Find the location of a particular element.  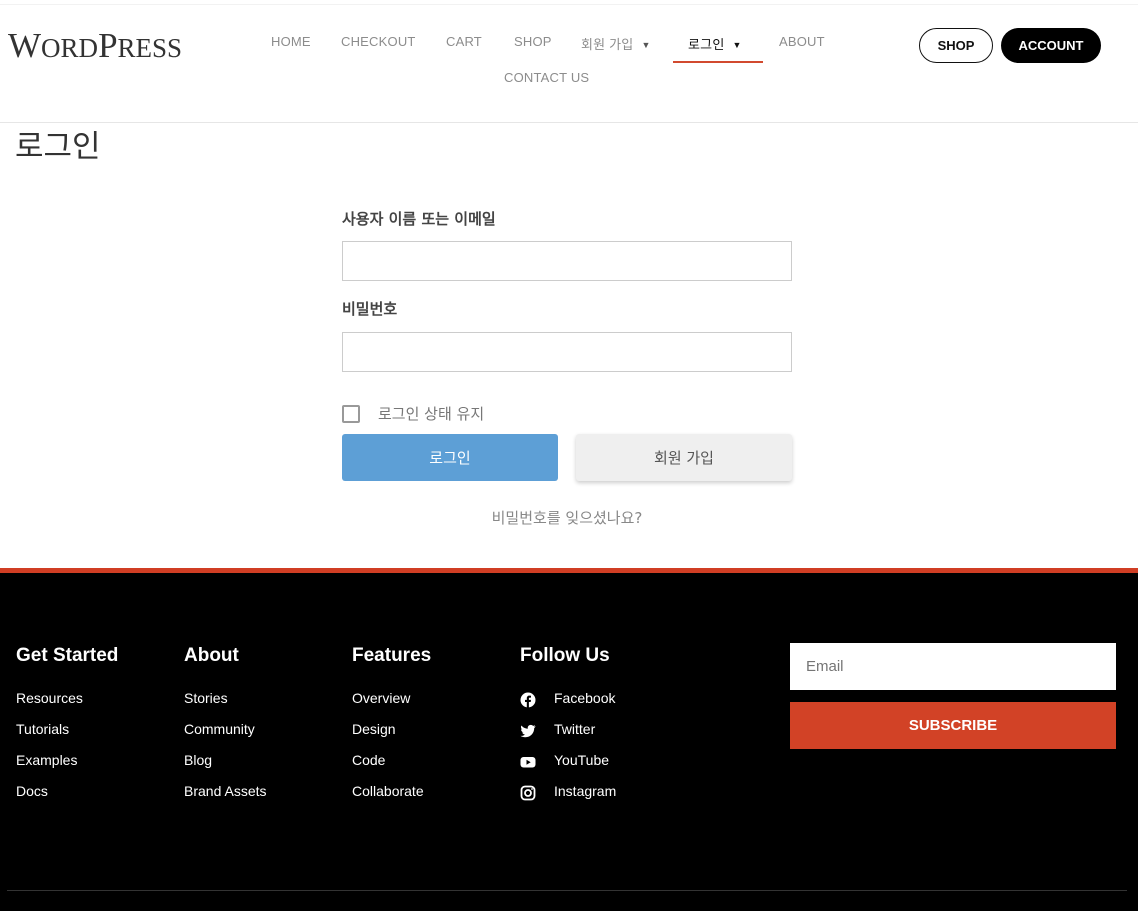

nav-contact: CONTACT US is located at coordinates (546, 77).